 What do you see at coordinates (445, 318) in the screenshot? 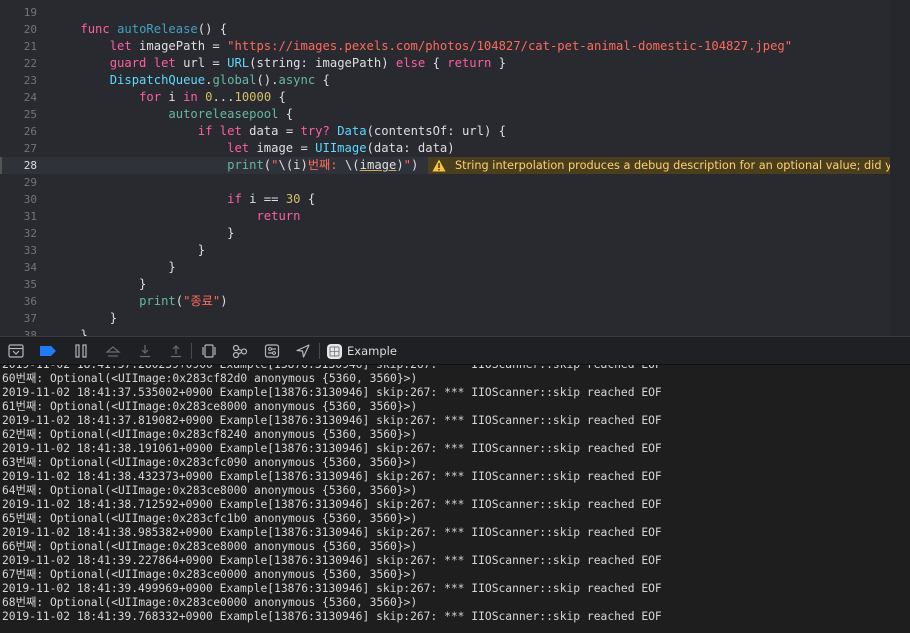
I see `code-line: 37 }` at bounding box center [445, 318].